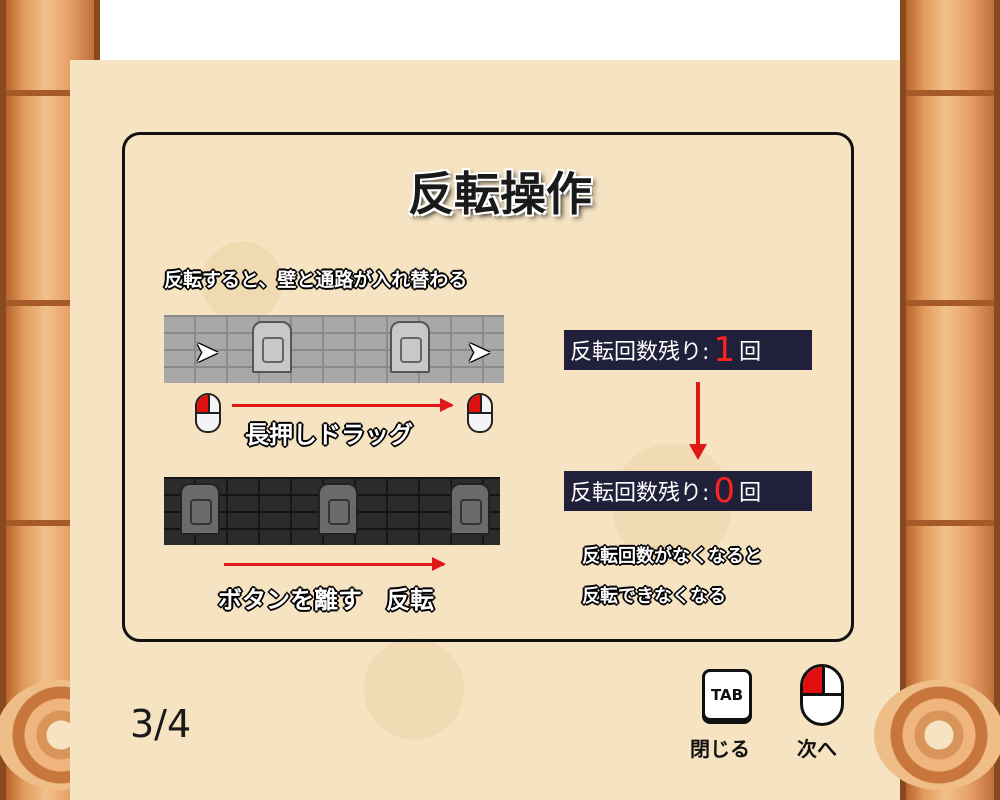  What do you see at coordinates (672, 556) in the screenshot?
I see `note-line-1: 反転回数がなくなると` at bounding box center [672, 556].